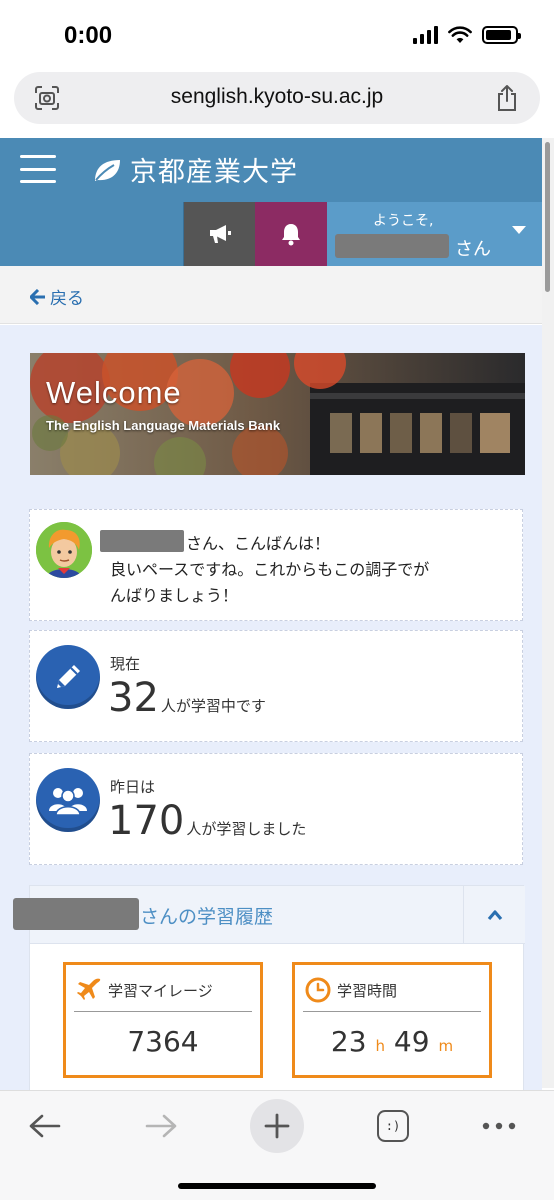 The image size is (554, 1200). Describe the element at coordinates (246, 829) in the screenshot. I see `yesterday-suffix: 人が学習しました` at that location.